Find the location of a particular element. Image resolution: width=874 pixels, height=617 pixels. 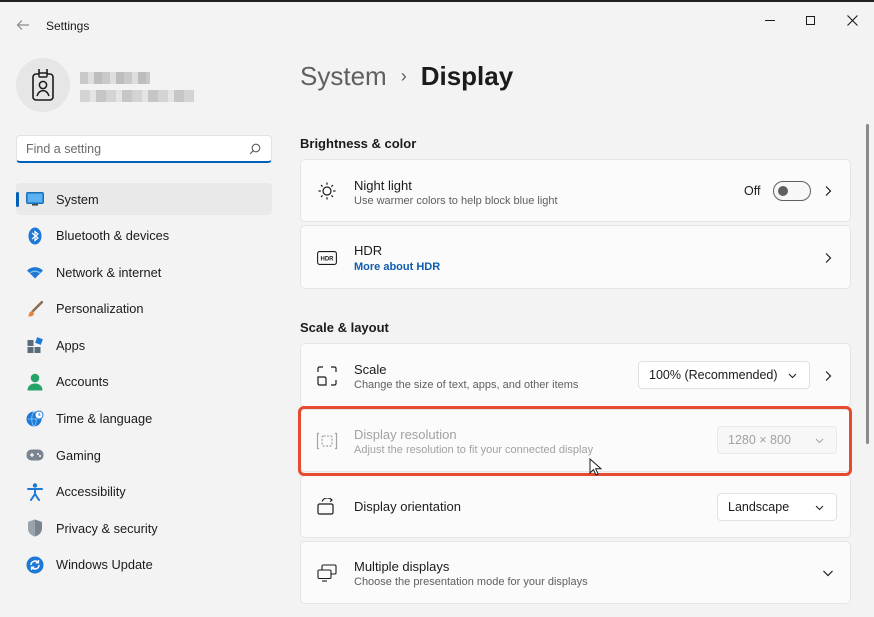

sidebar-item-label: Apps is located at coordinates (71, 345).